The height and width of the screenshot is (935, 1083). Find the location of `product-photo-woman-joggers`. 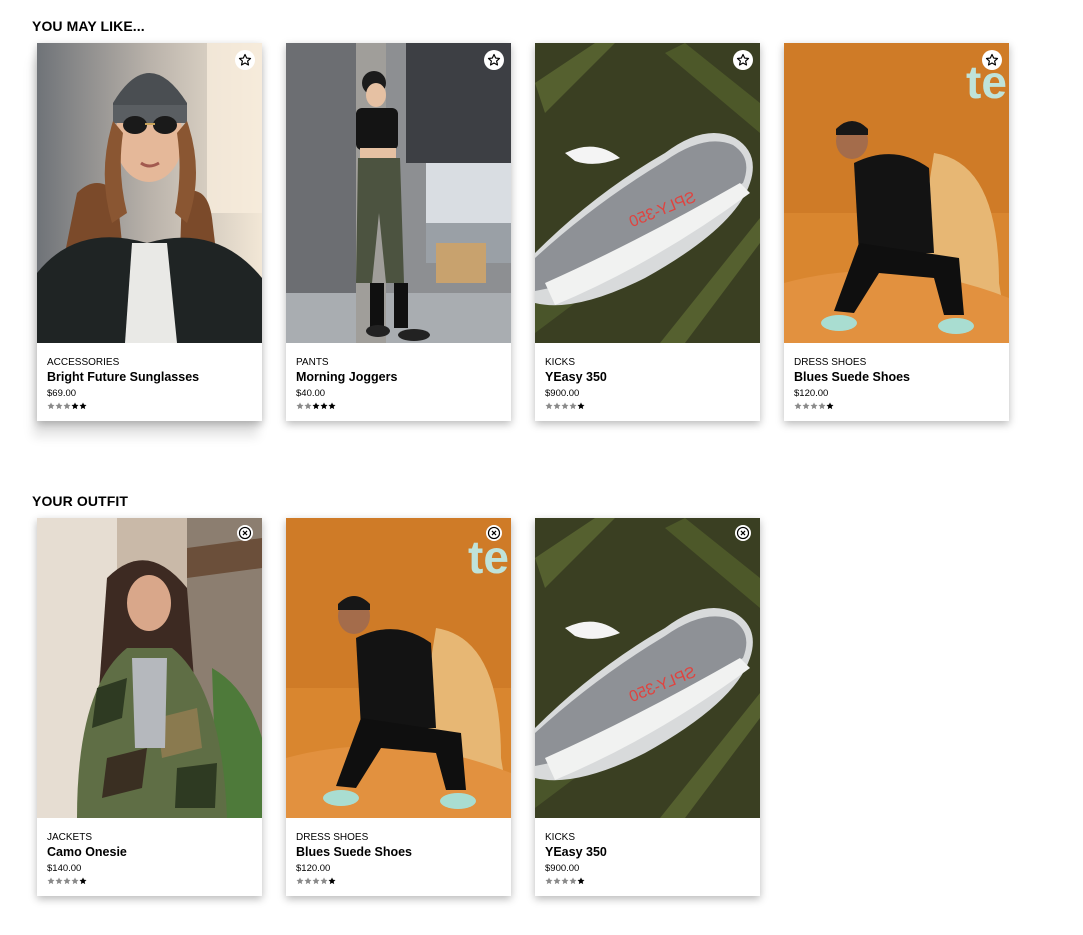

product-photo-woman-joggers is located at coordinates (398, 193).